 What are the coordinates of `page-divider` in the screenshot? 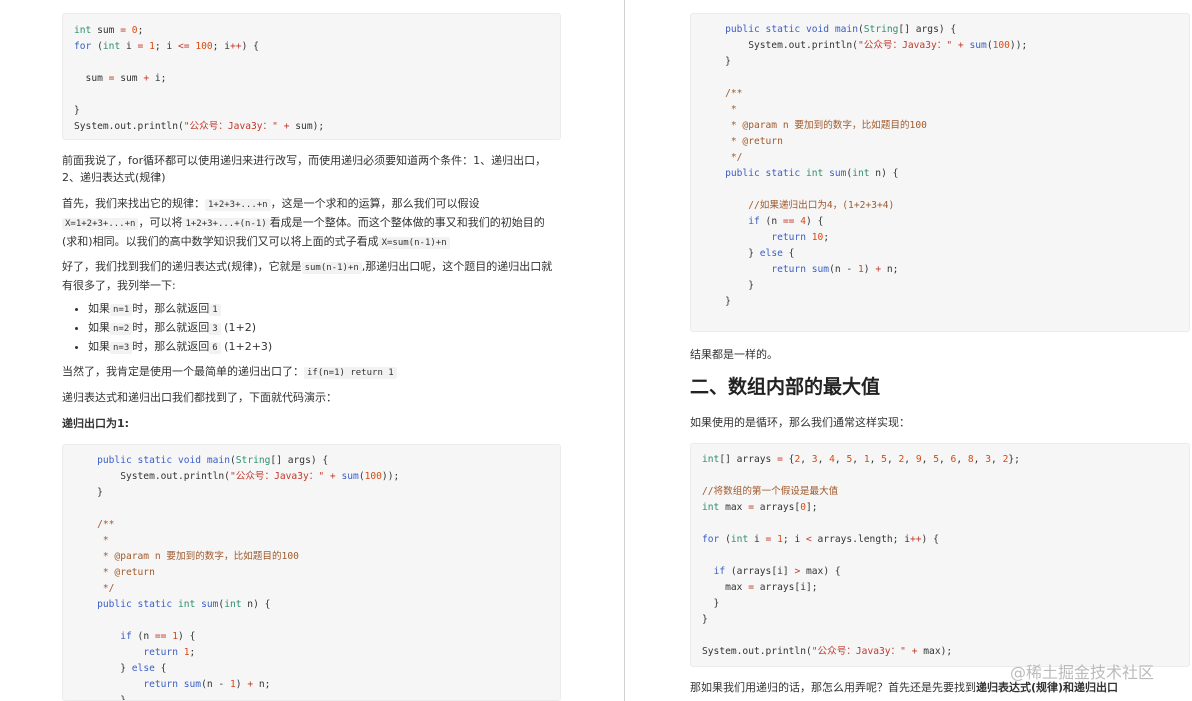 It's located at (624, 350).